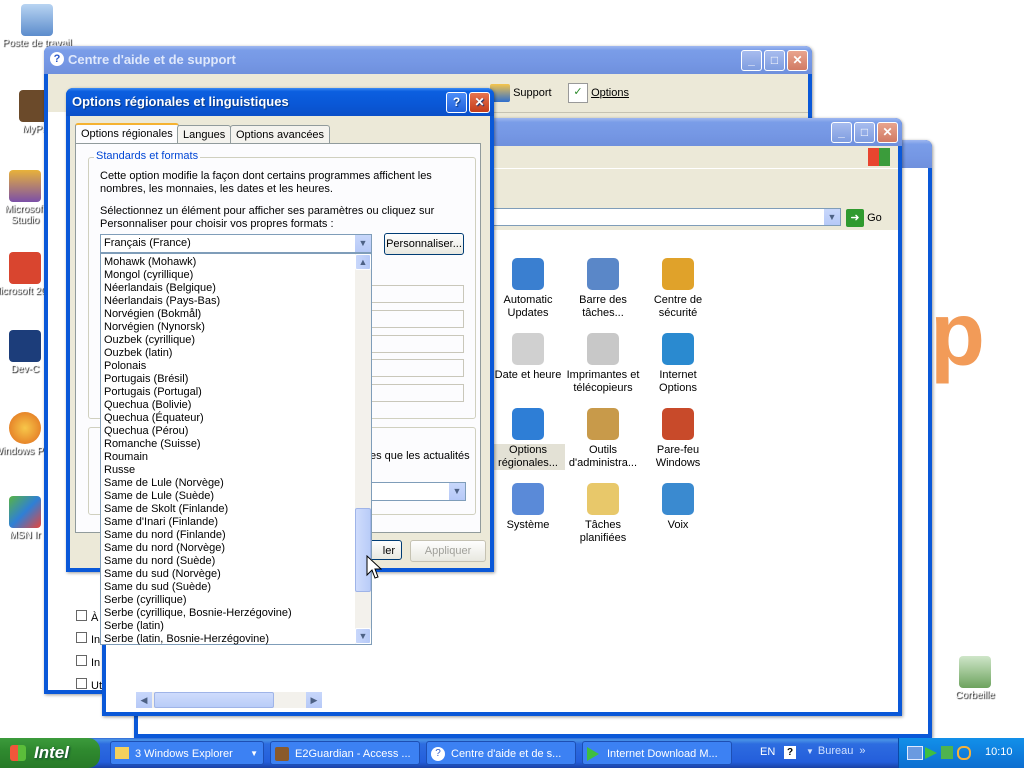 The height and width of the screenshot is (768, 1024). I want to click on locale-list-item: Serbe (cyrillique), so click(229, 600).